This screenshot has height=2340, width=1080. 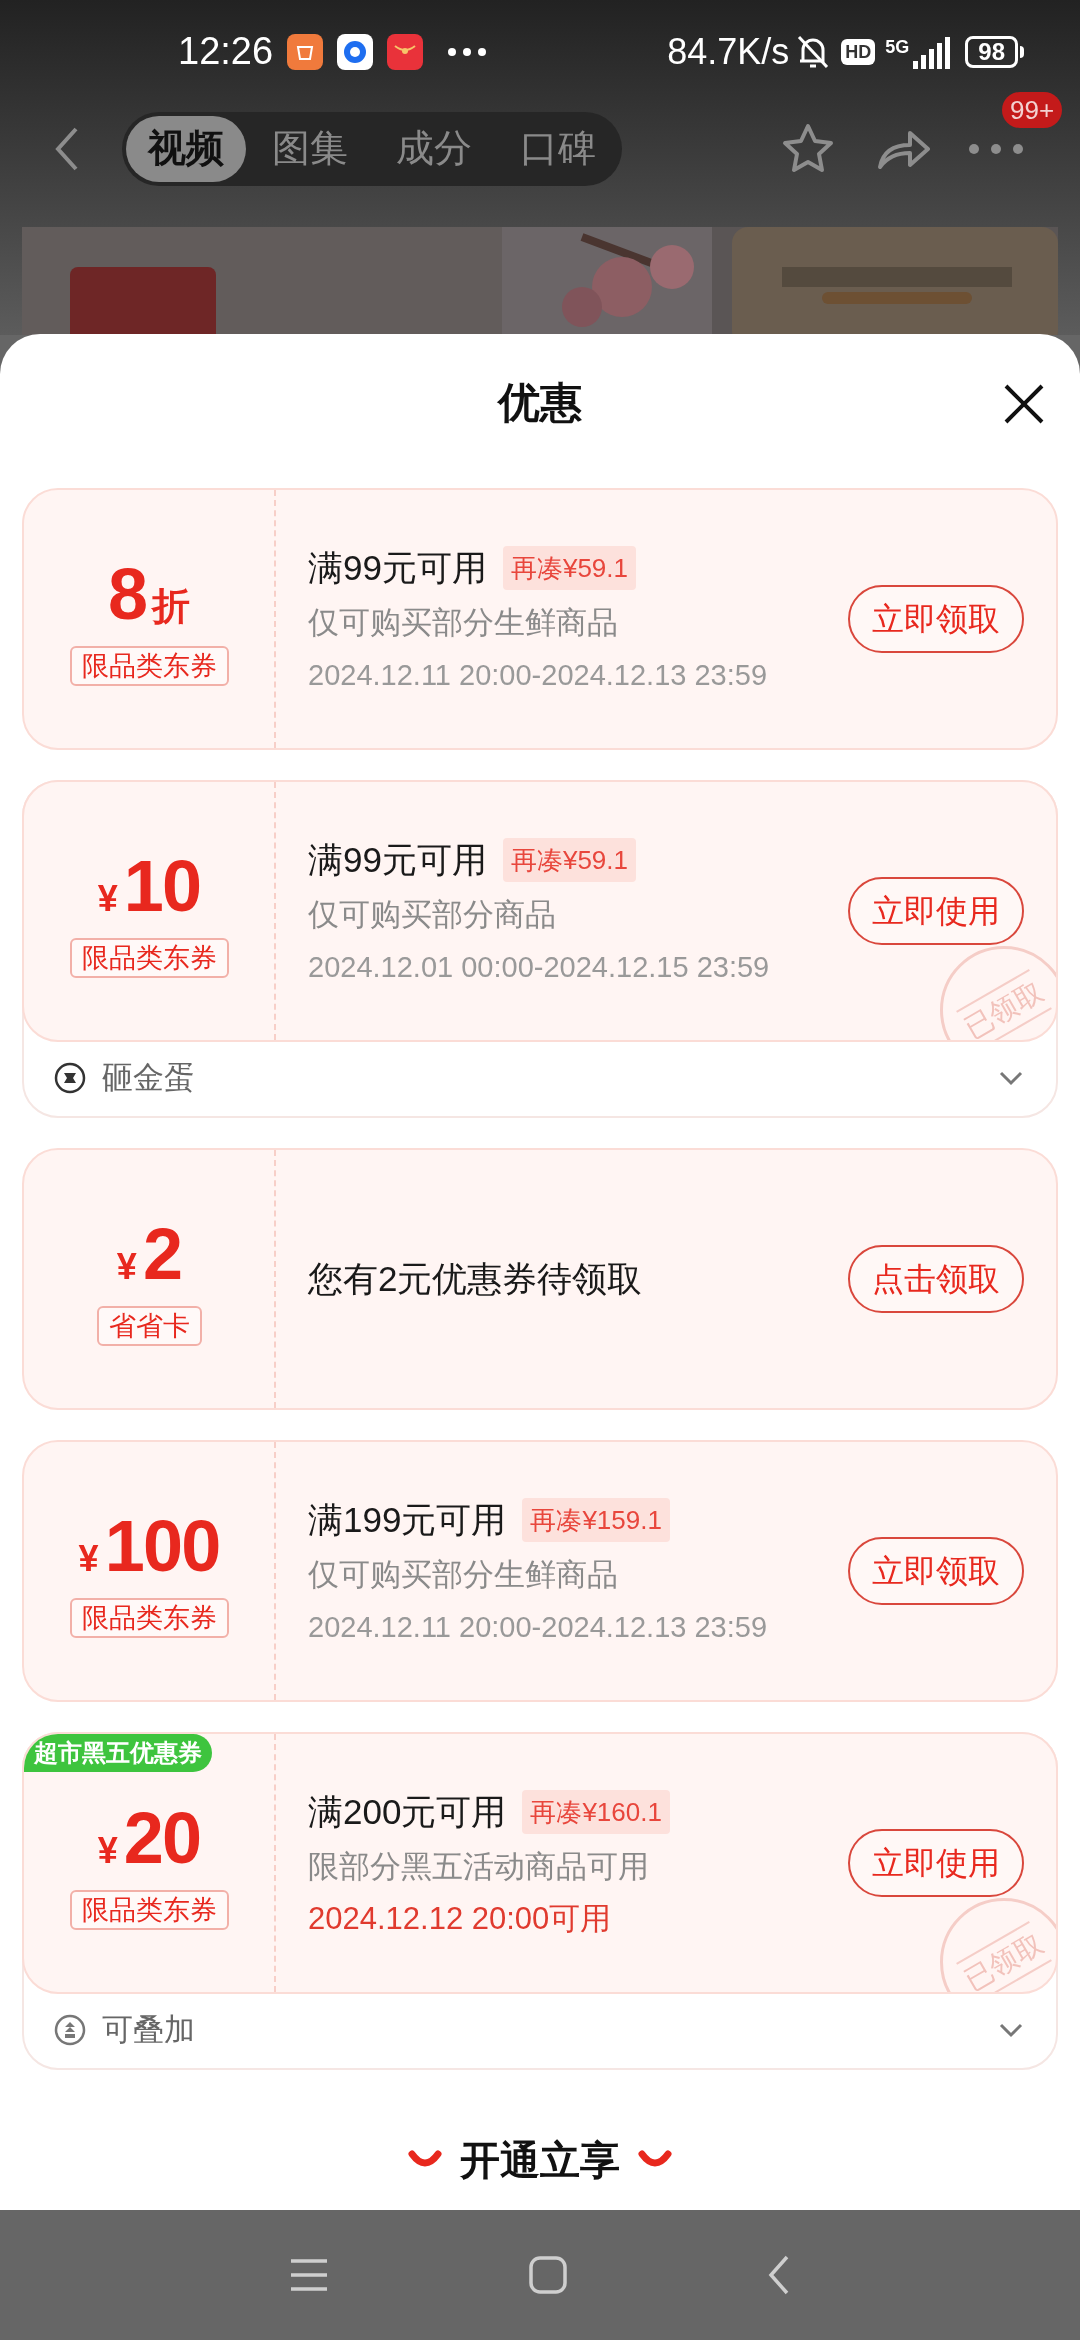 What do you see at coordinates (1024, 404) in the screenshot?
I see `close-icon` at bounding box center [1024, 404].